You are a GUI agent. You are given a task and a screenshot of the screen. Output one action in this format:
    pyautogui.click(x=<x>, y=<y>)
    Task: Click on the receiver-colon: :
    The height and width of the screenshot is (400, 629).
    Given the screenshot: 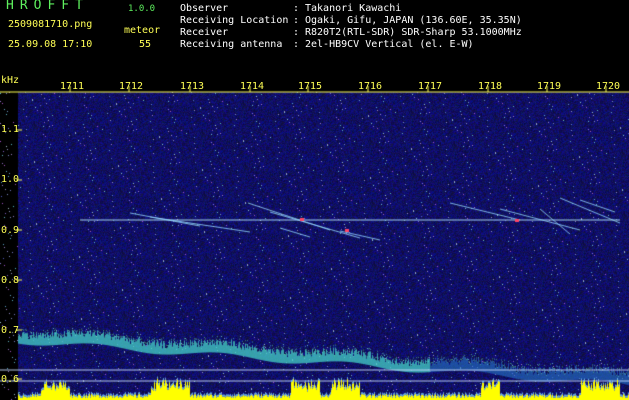 What is the action you would take?
    pyautogui.click(x=296, y=32)
    